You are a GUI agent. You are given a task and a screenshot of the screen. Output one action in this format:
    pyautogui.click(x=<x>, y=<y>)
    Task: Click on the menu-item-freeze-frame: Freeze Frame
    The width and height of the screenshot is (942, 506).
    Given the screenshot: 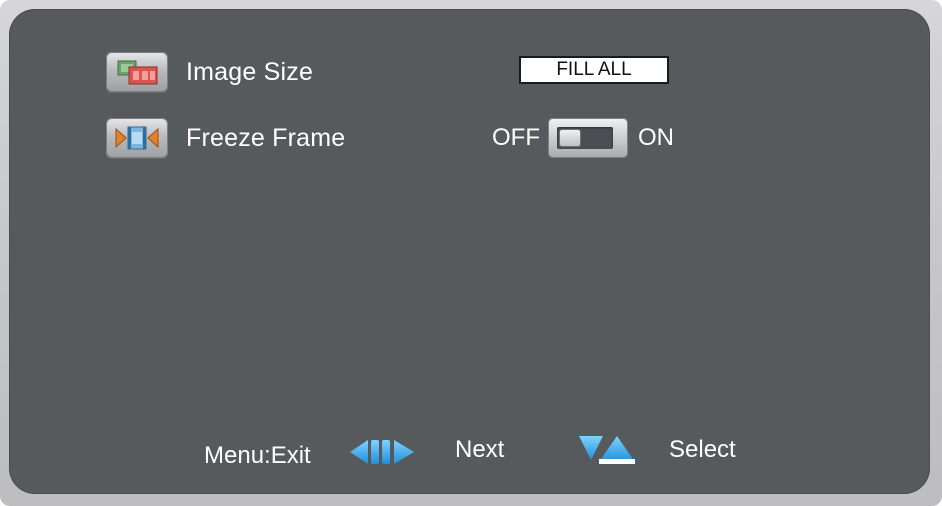 What is the action you would take?
    pyautogui.click(x=225, y=138)
    